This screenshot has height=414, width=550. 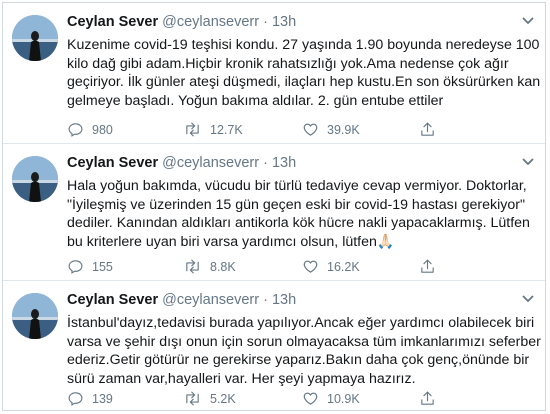 I want to click on tweet-actions: 139 5.2K 10.9K, so click(x=302, y=399).